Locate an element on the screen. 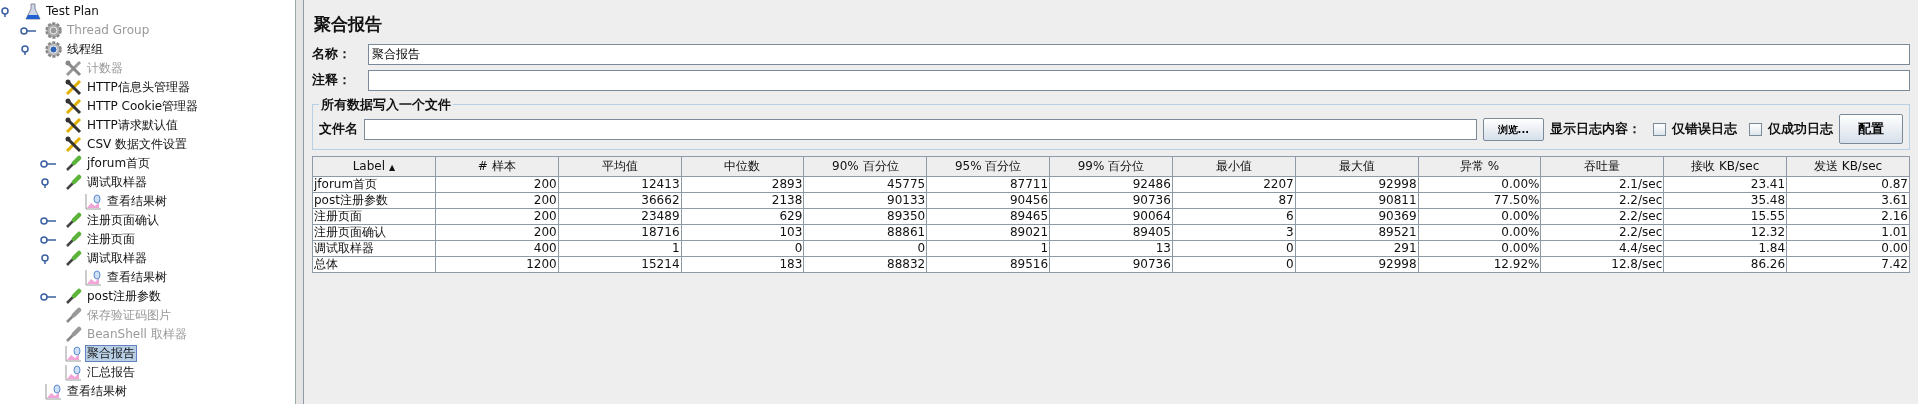 The height and width of the screenshot is (404, 1918). table-cell: 15.55 is located at coordinates (1725, 216).